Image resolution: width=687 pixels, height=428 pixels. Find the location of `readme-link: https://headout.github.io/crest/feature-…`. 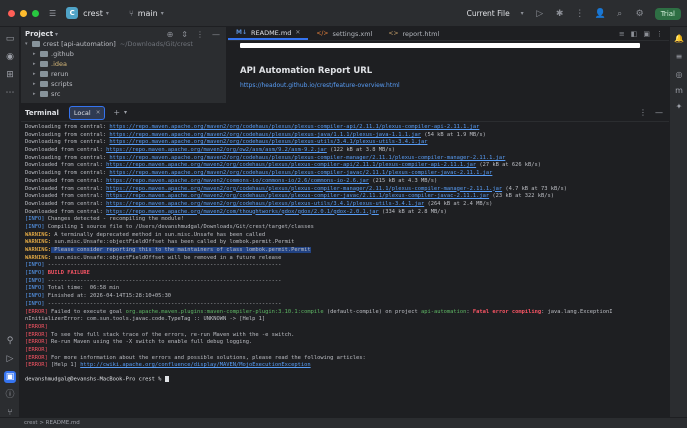

readme-link: https://headout.github.io/crest/feature-… is located at coordinates (320, 85).